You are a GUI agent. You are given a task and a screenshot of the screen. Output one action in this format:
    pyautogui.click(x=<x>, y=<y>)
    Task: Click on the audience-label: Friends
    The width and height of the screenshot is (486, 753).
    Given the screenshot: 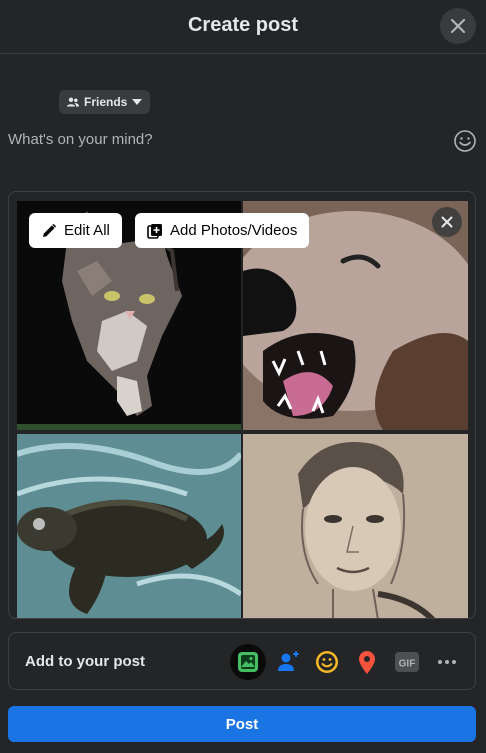 What is the action you would take?
    pyautogui.click(x=106, y=102)
    